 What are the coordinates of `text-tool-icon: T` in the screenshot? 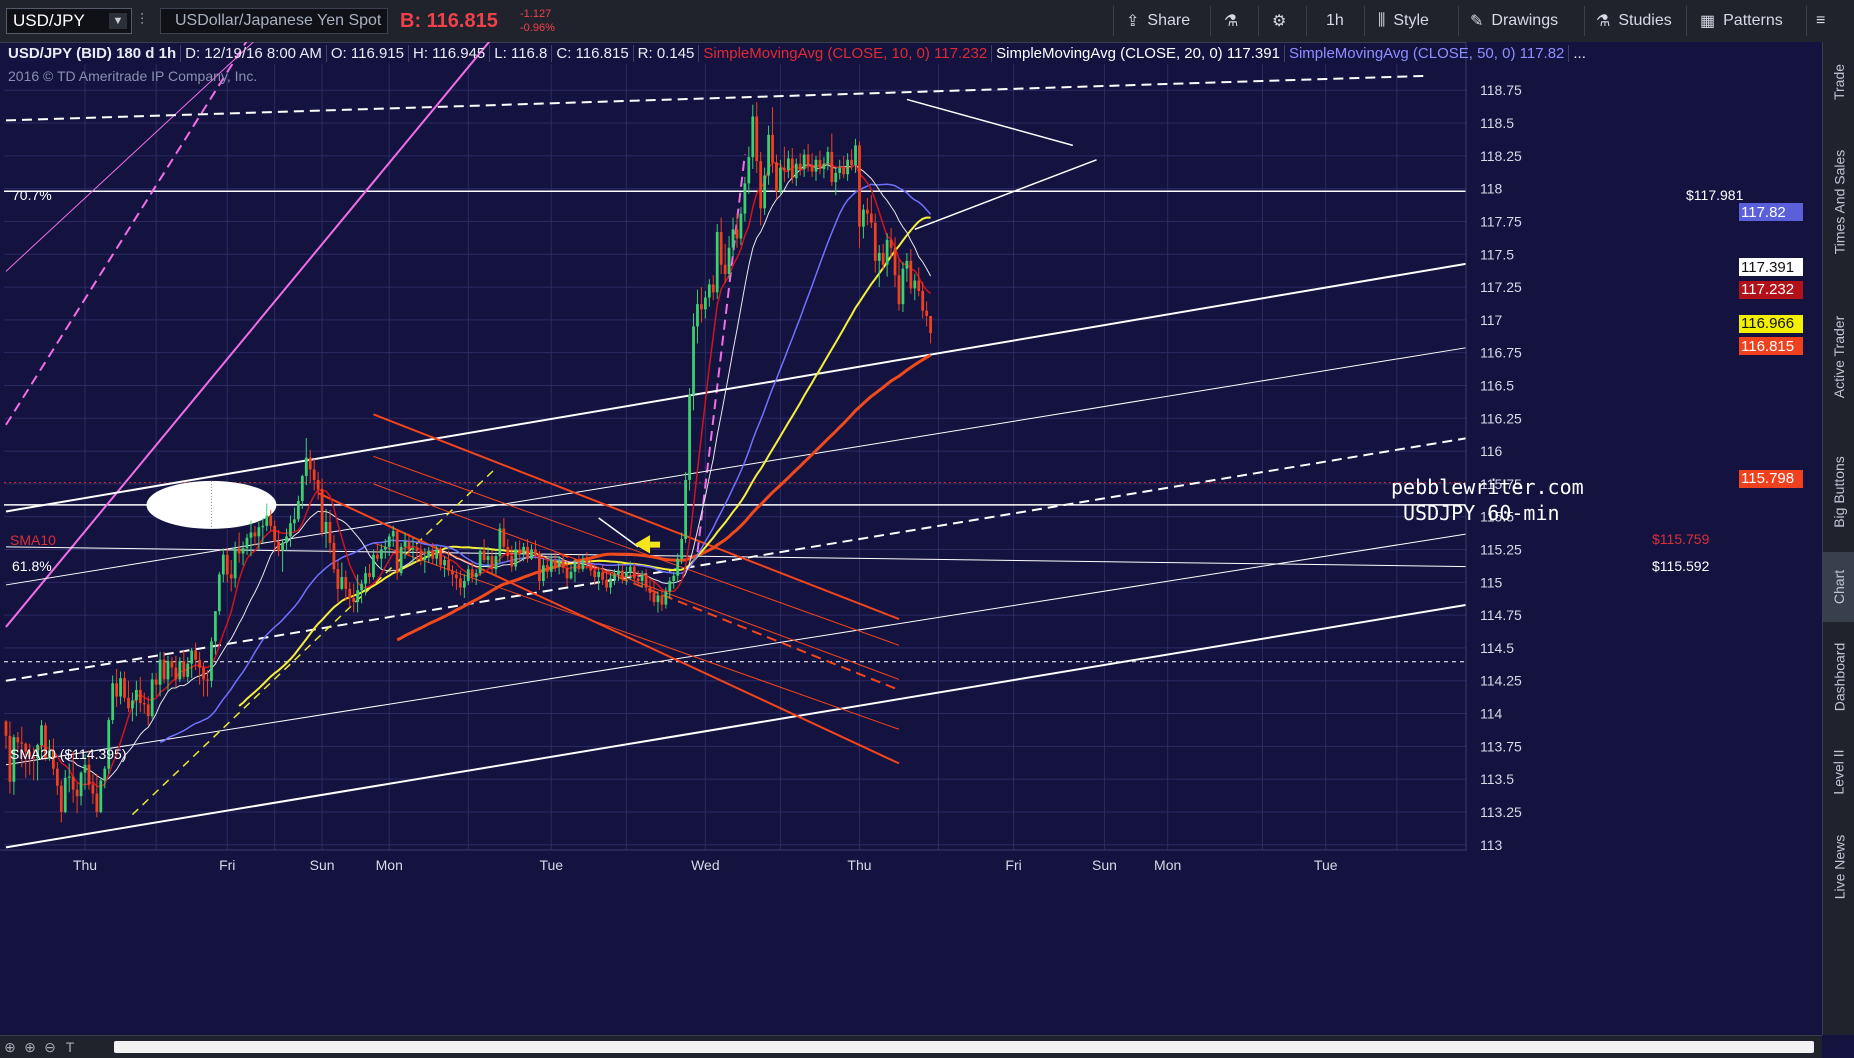 It's located at (70, 1047).